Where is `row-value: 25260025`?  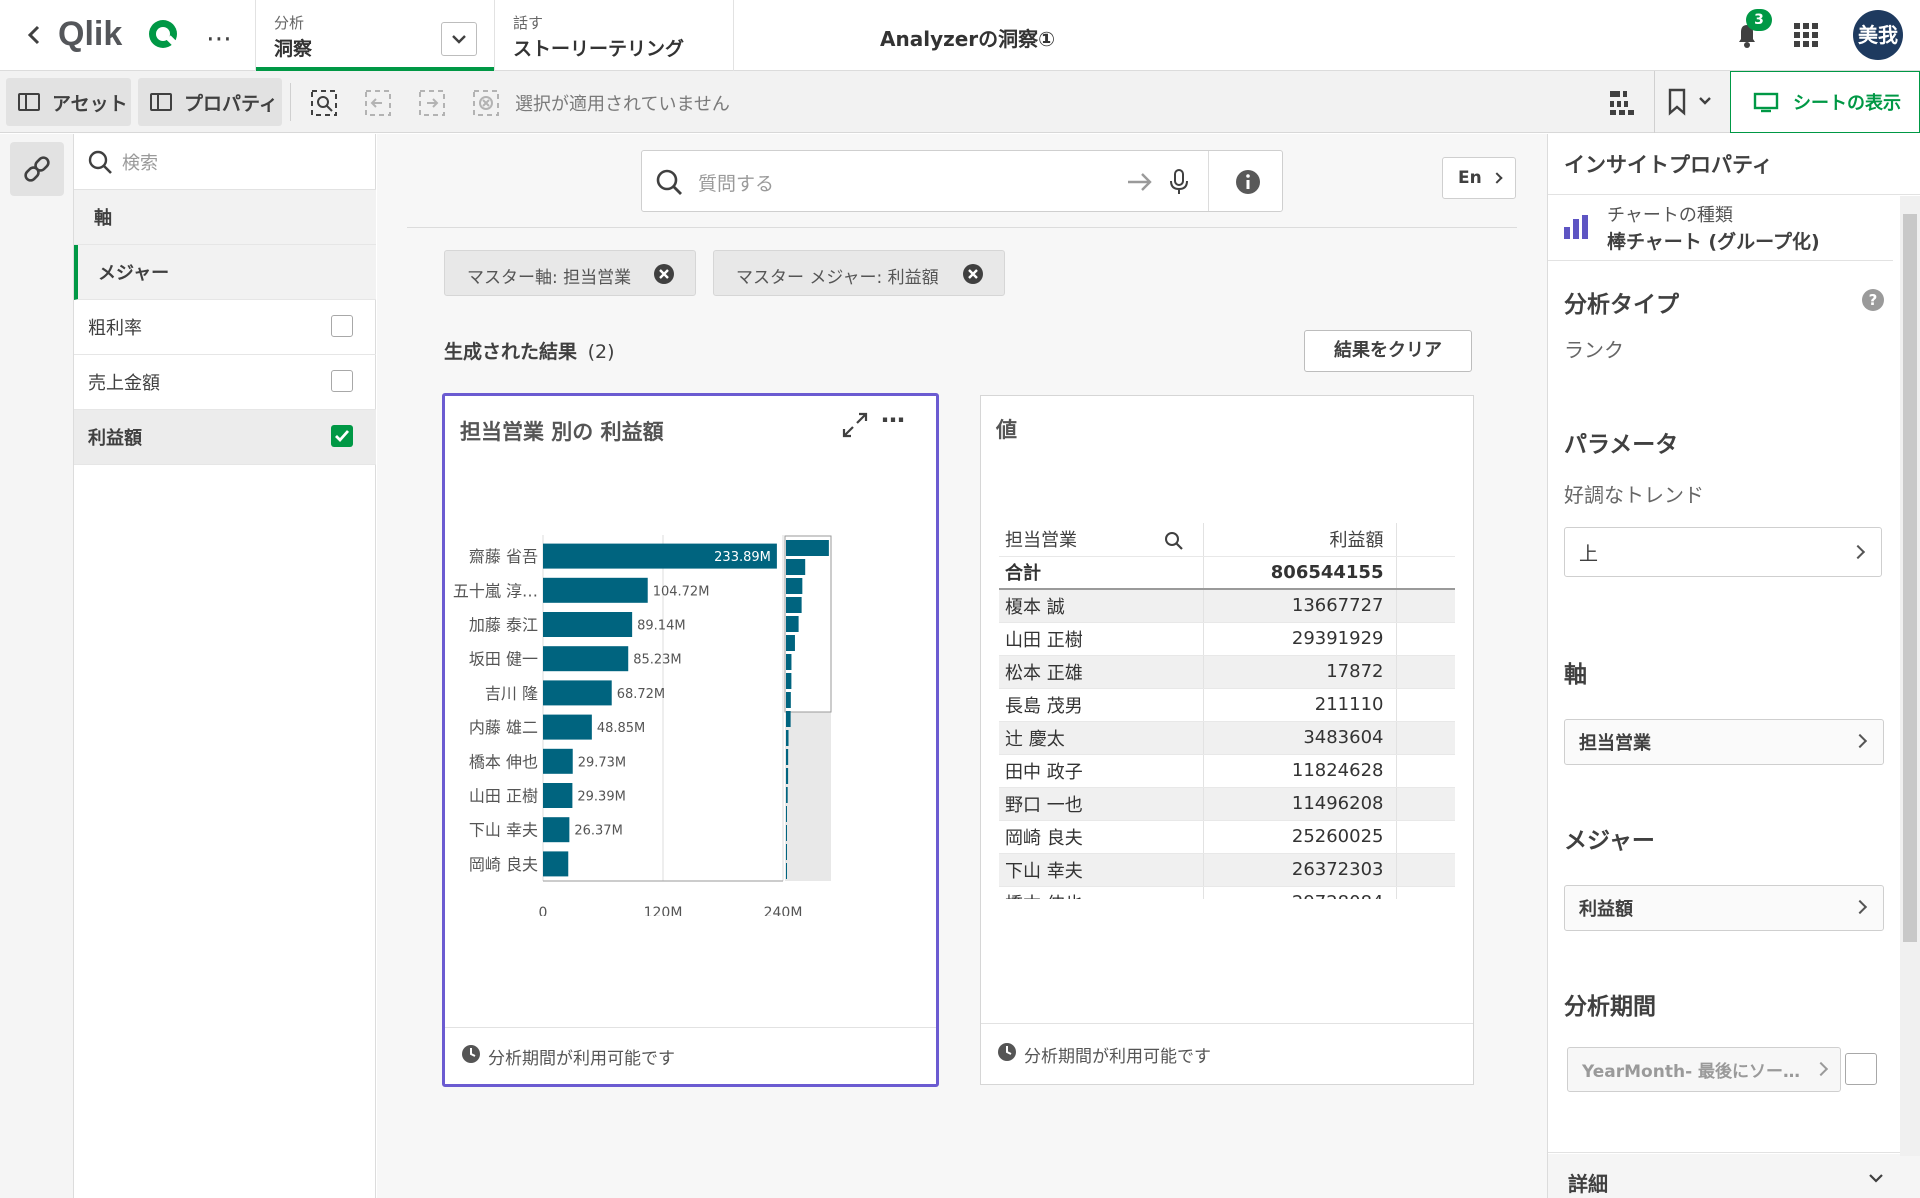 row-value: 25260025 is located at coordinates (1300, 837).